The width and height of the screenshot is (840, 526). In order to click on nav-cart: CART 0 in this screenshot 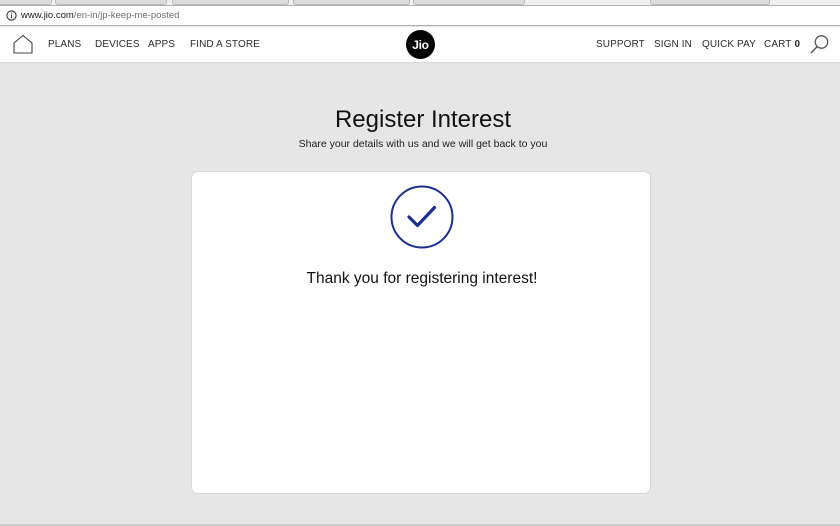, I will do `click(782, 44)`.